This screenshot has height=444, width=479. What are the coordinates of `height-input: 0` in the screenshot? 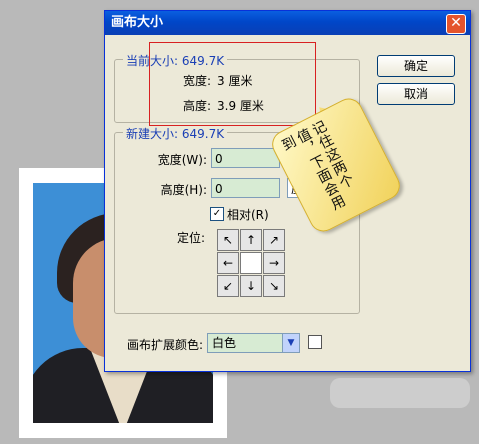 It's located at (245, 188).